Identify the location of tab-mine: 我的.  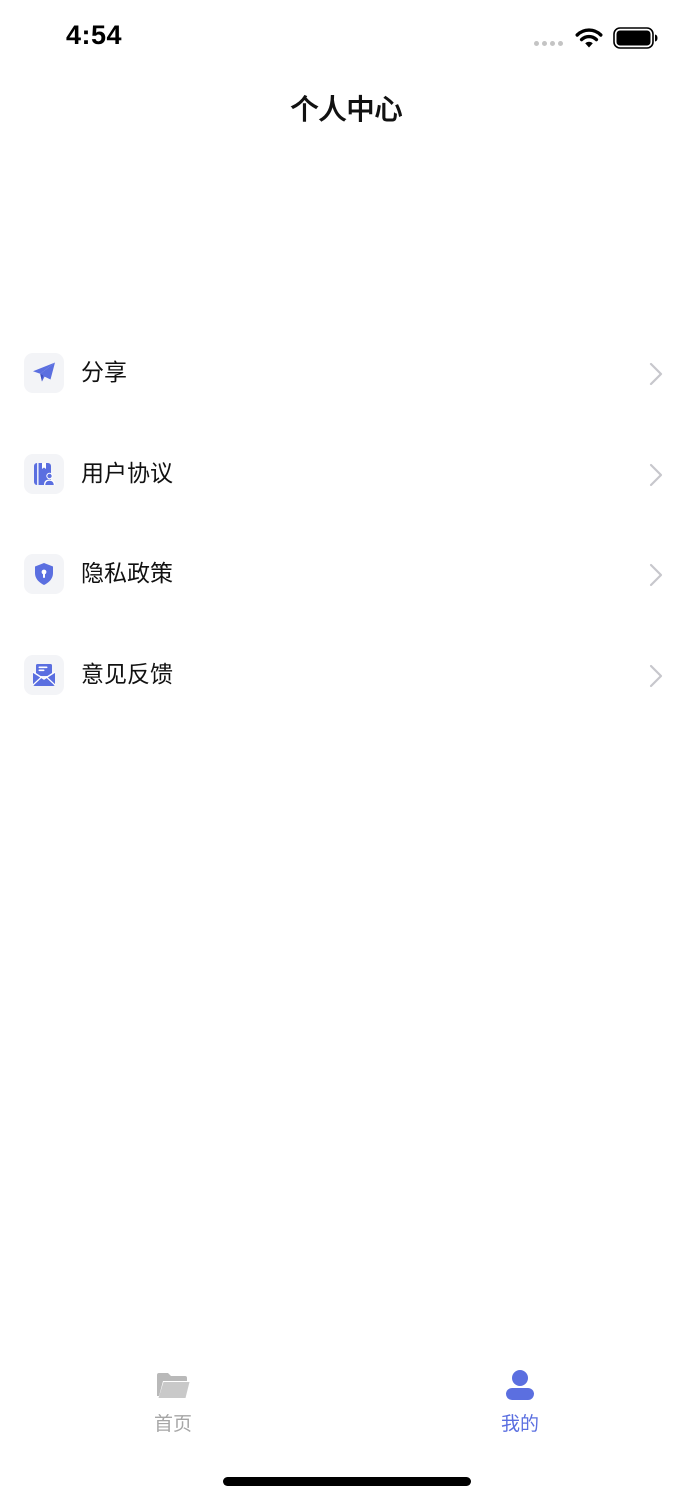
(520, 1400).